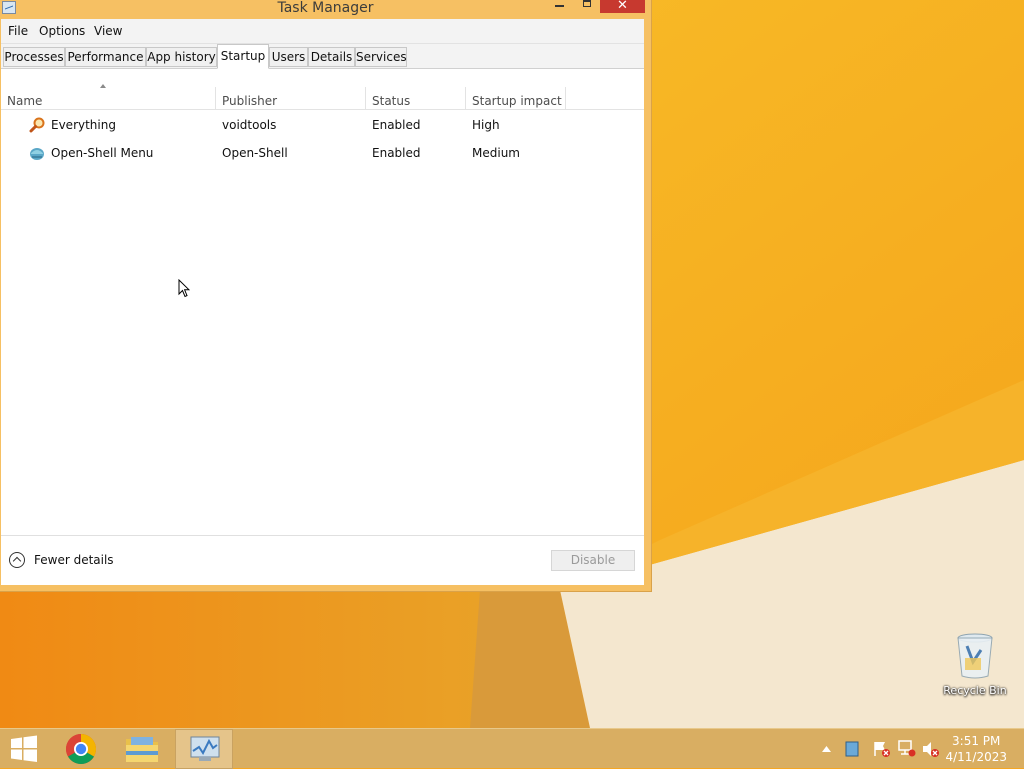  Describe the element at coordinates (105, 57) in the screenshot. I see `tab-performance: Performance` at that location.